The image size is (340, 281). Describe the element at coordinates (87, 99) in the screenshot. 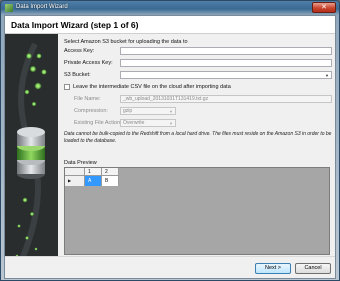

I see `file-name-label: File Name:` at that location.